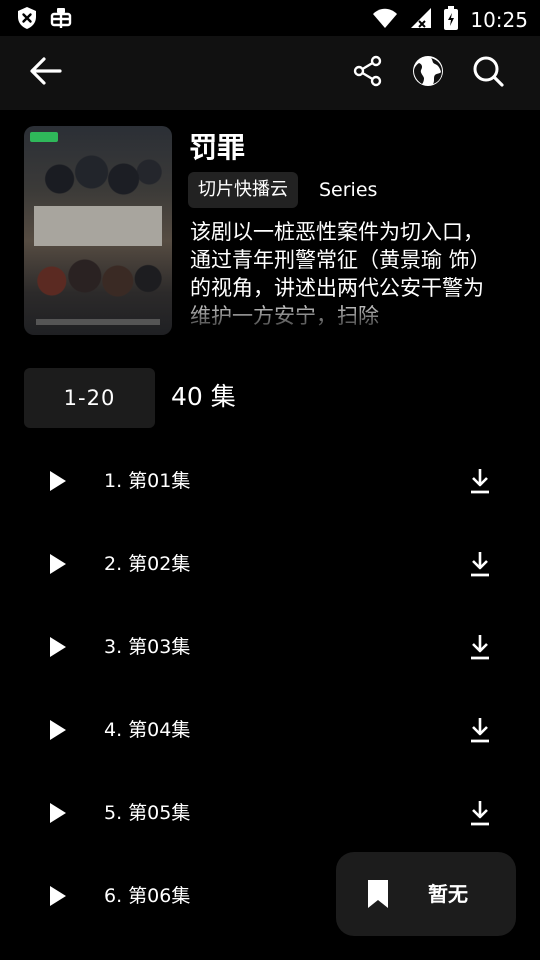 The width and height of the screenshot is (540, 960). Describe the element at coordinates (147, 896) in the screenshot. I see `episode-title: 6. 第06集` at that location.